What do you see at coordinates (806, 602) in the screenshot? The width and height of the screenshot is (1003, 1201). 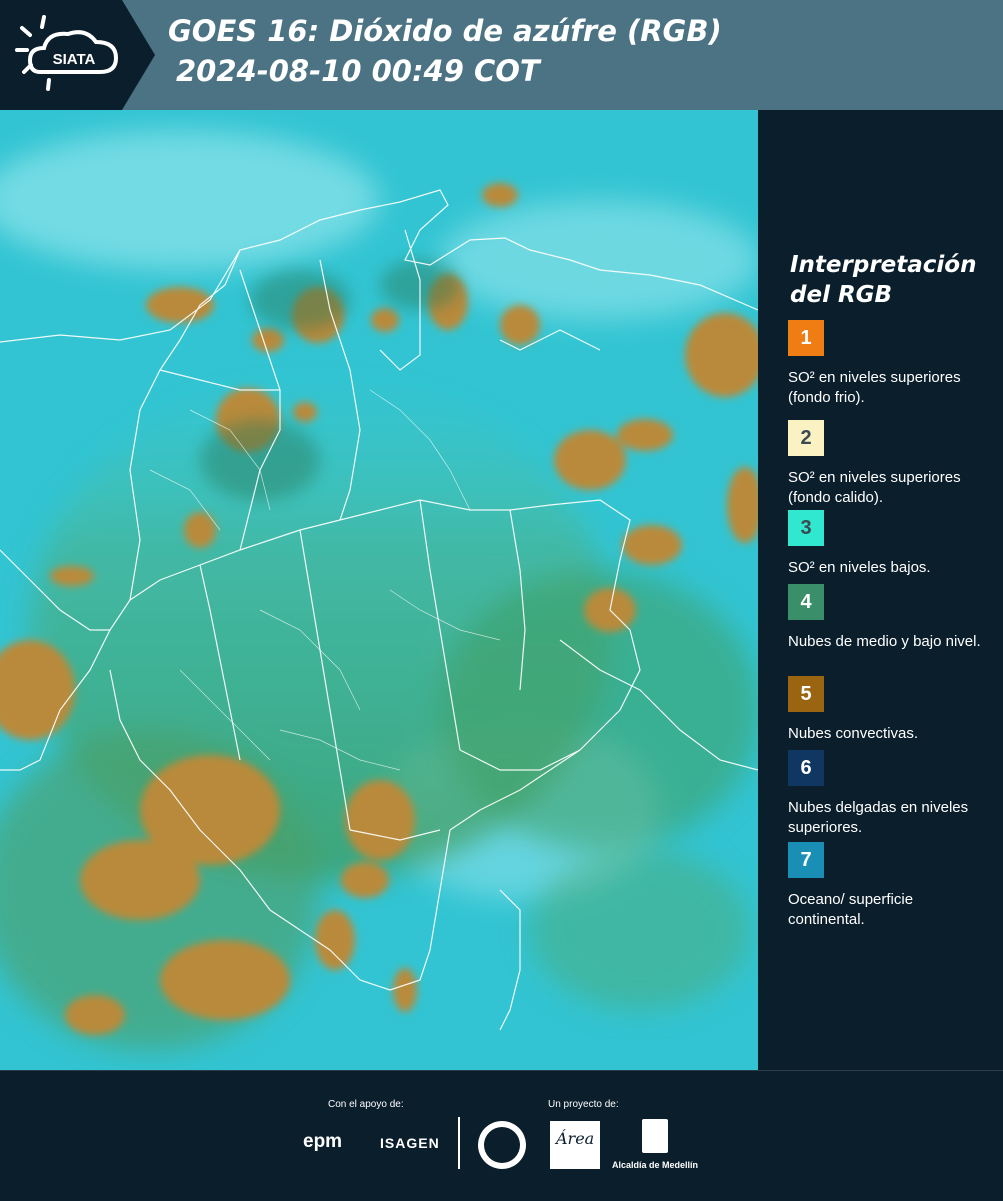 I see `legend-swatch: 4` at bounding box center [806, 602].